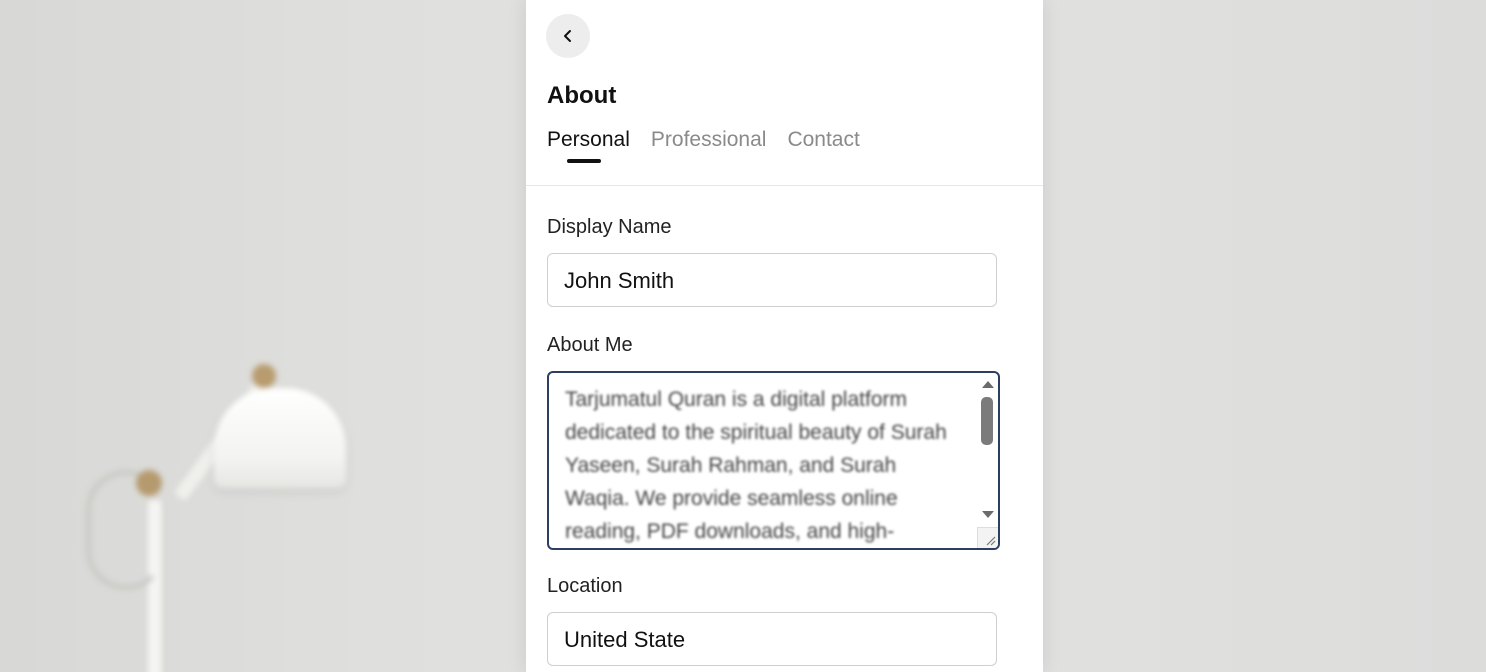 This screenshot has width=1486, height=672. What do you see at coordinates (987, 421) in the screenshot?
I see `scroll-thumb` at bounding box center [987, 421].